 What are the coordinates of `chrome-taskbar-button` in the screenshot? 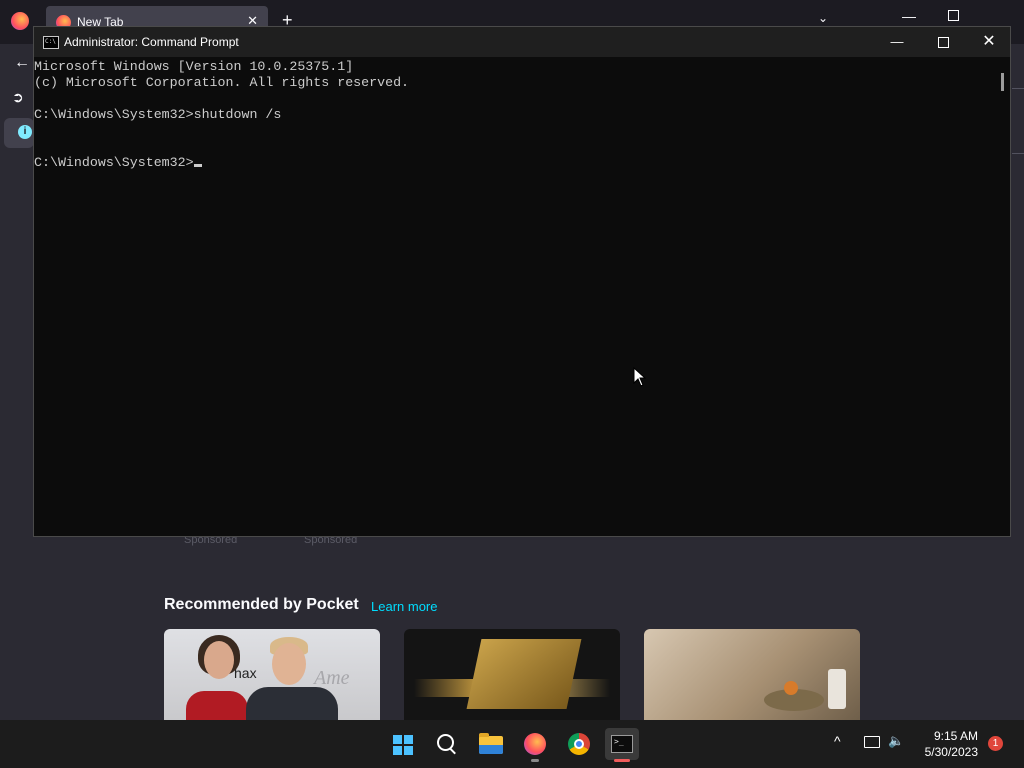 It's located at (579, 744).